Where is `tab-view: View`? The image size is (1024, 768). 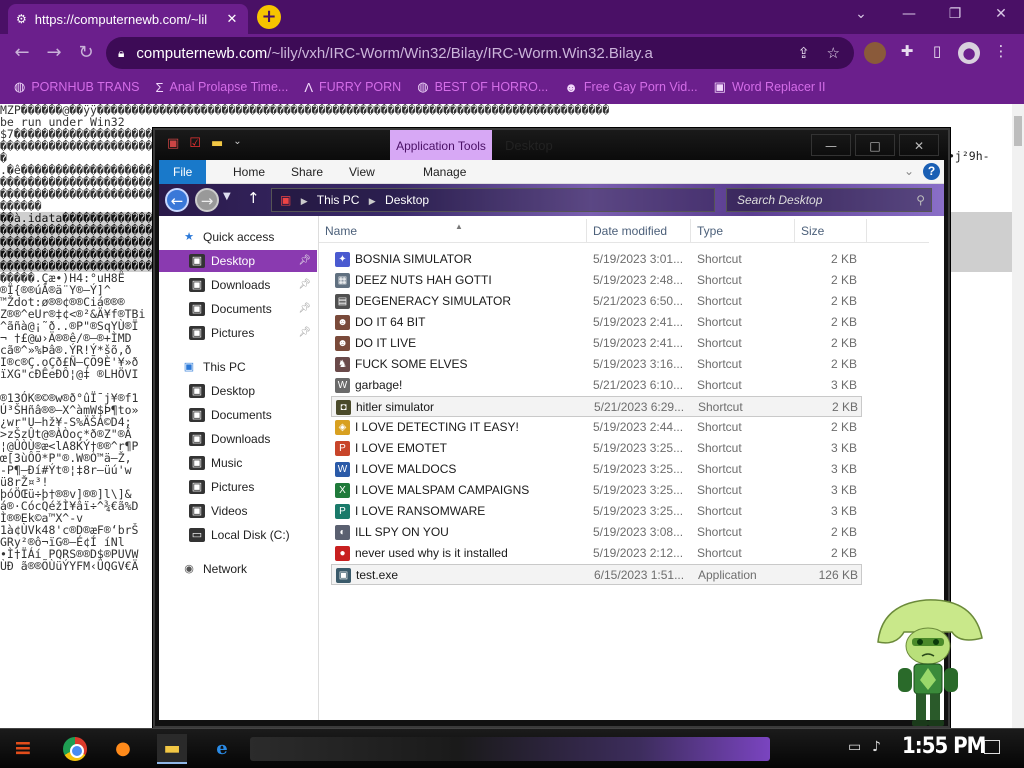
tab-view: View is located at coordinates (362, 172).